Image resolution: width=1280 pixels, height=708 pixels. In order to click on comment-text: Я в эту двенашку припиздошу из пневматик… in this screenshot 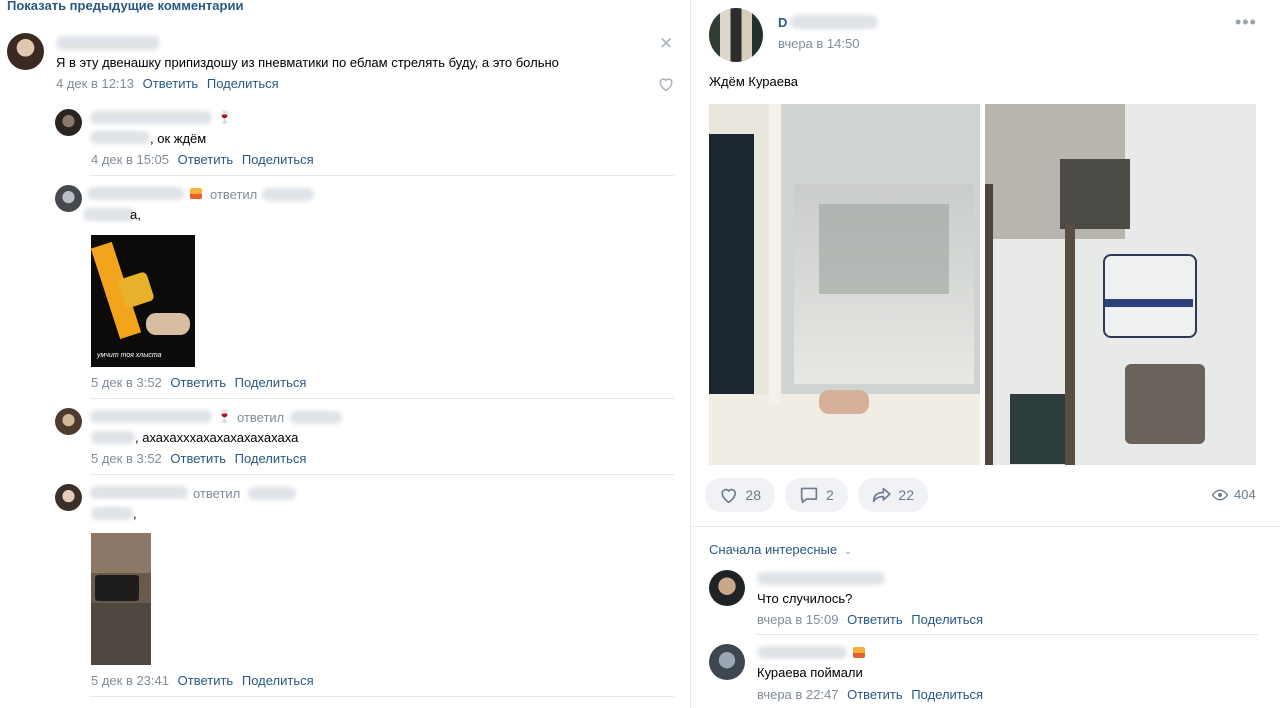, I will do `click(307, 62)`.